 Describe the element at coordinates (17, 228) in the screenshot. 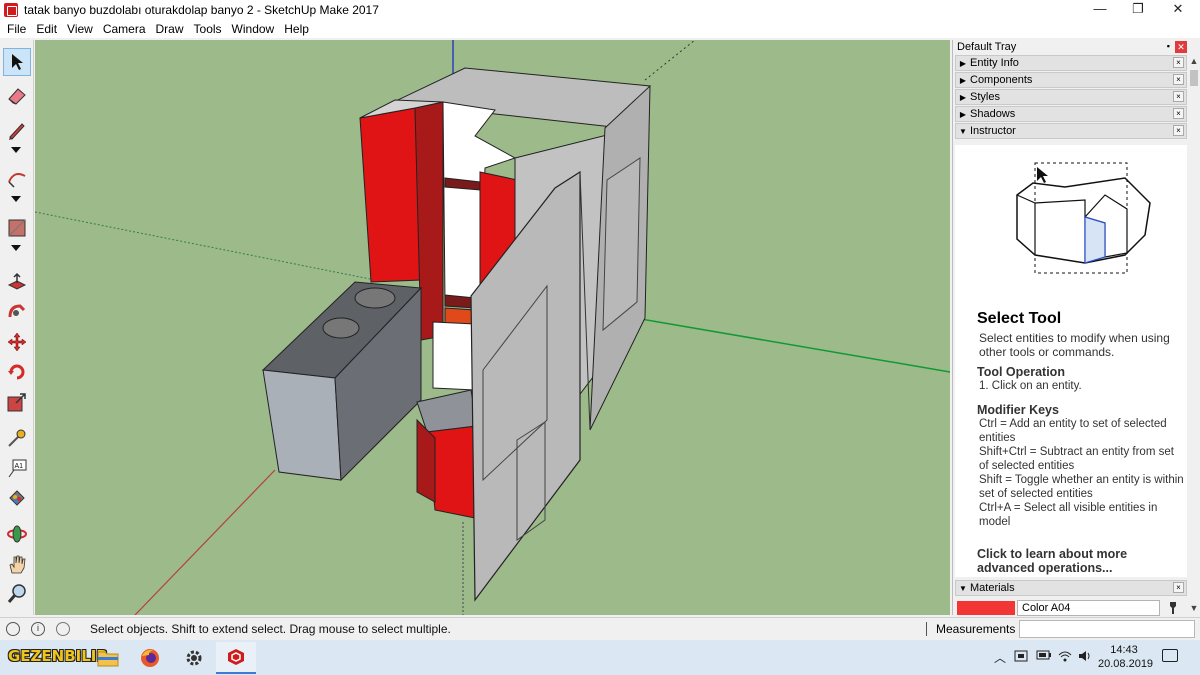

I see `rectangle-tool-button` at that location.